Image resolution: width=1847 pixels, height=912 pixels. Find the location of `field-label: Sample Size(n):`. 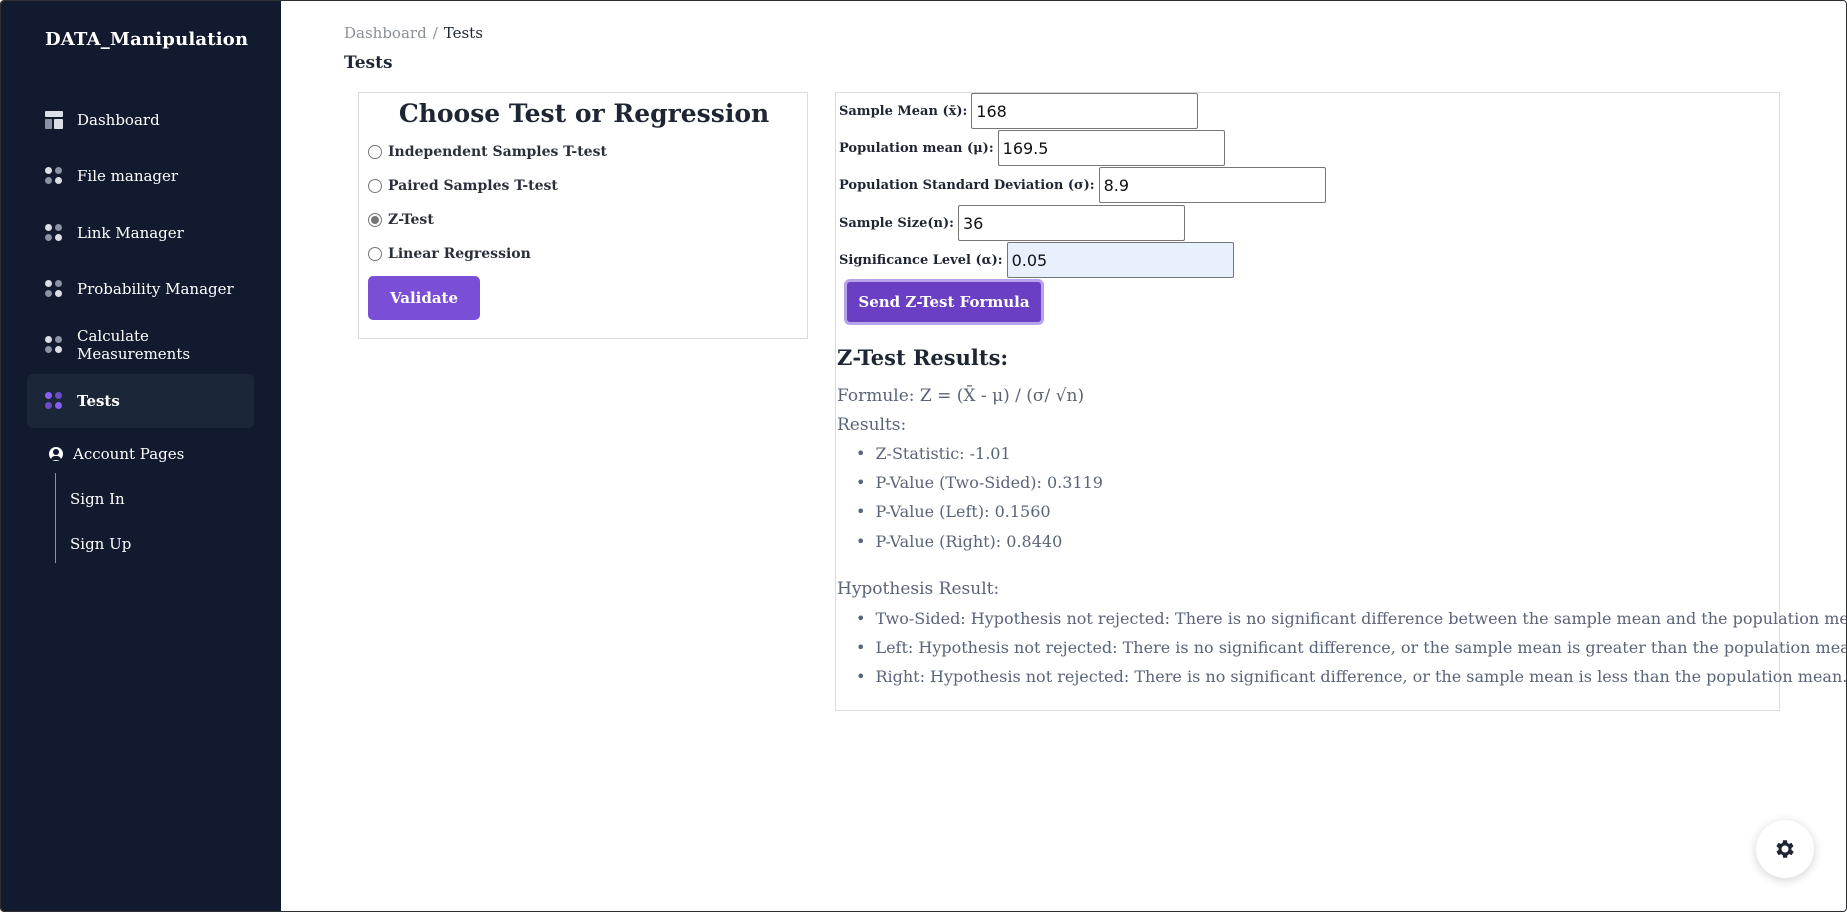

field-label: Sample Size(n): is located at coordinates (896, 223).